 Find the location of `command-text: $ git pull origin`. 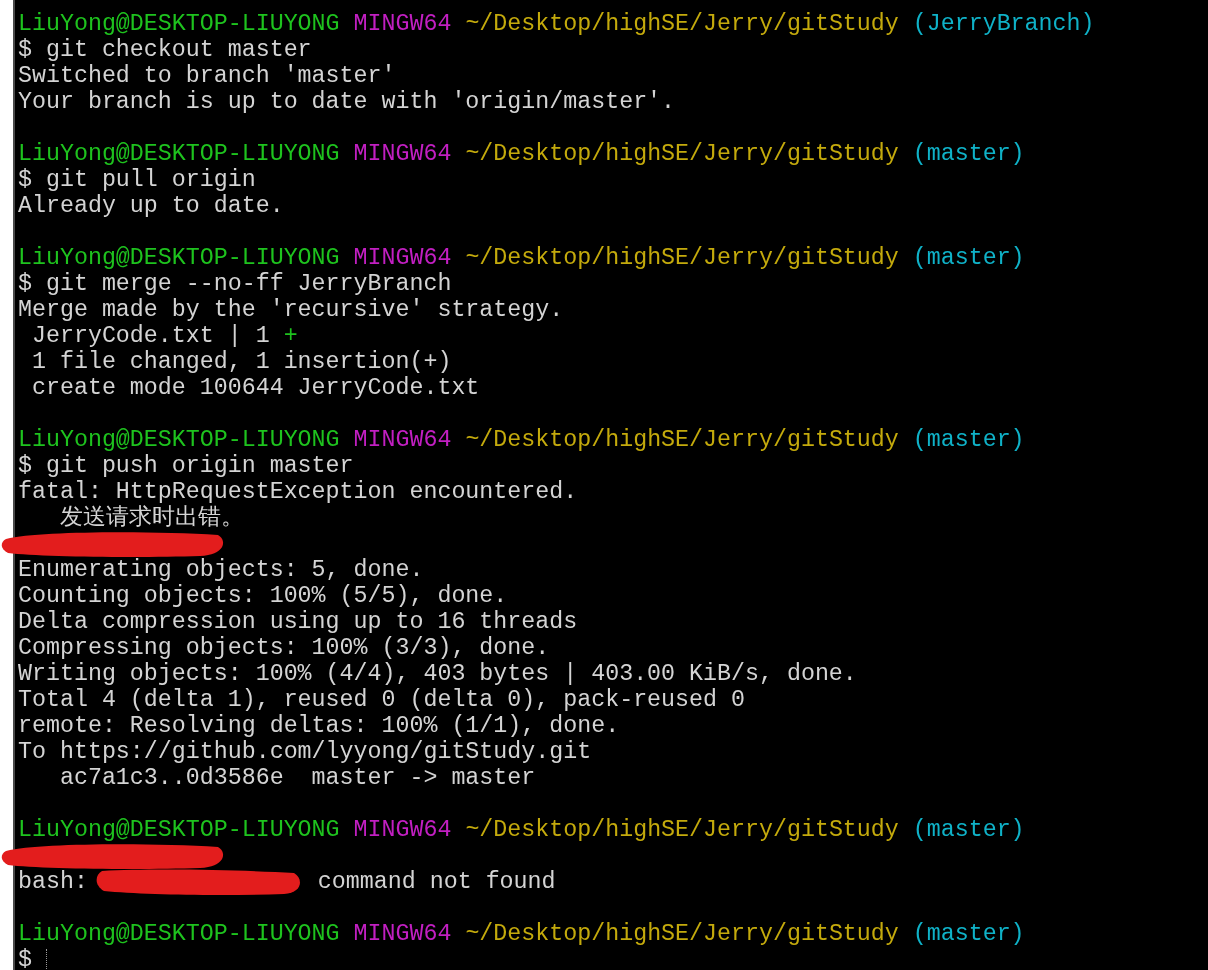

command-text: $ git pull origin is located at coordinates (137, 180).